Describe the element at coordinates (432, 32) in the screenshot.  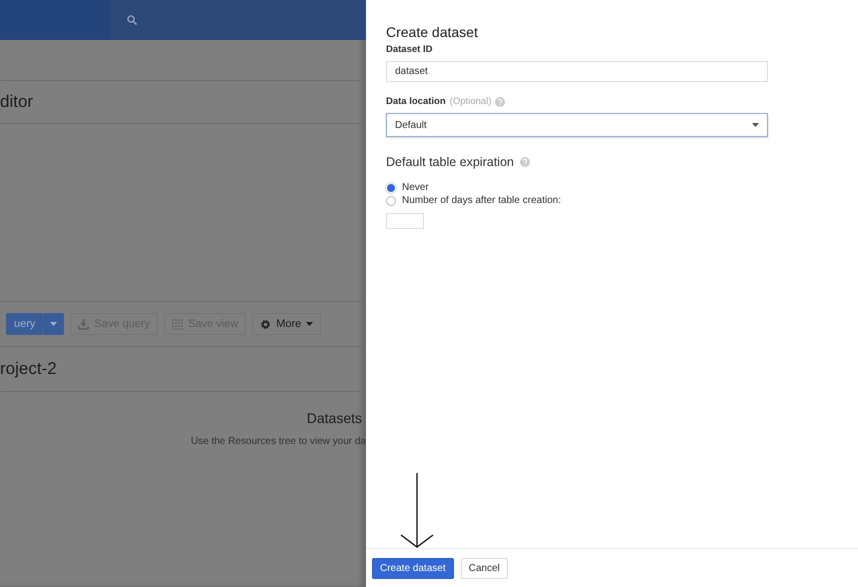
I see `dialog-title: Create dataset` at that location.